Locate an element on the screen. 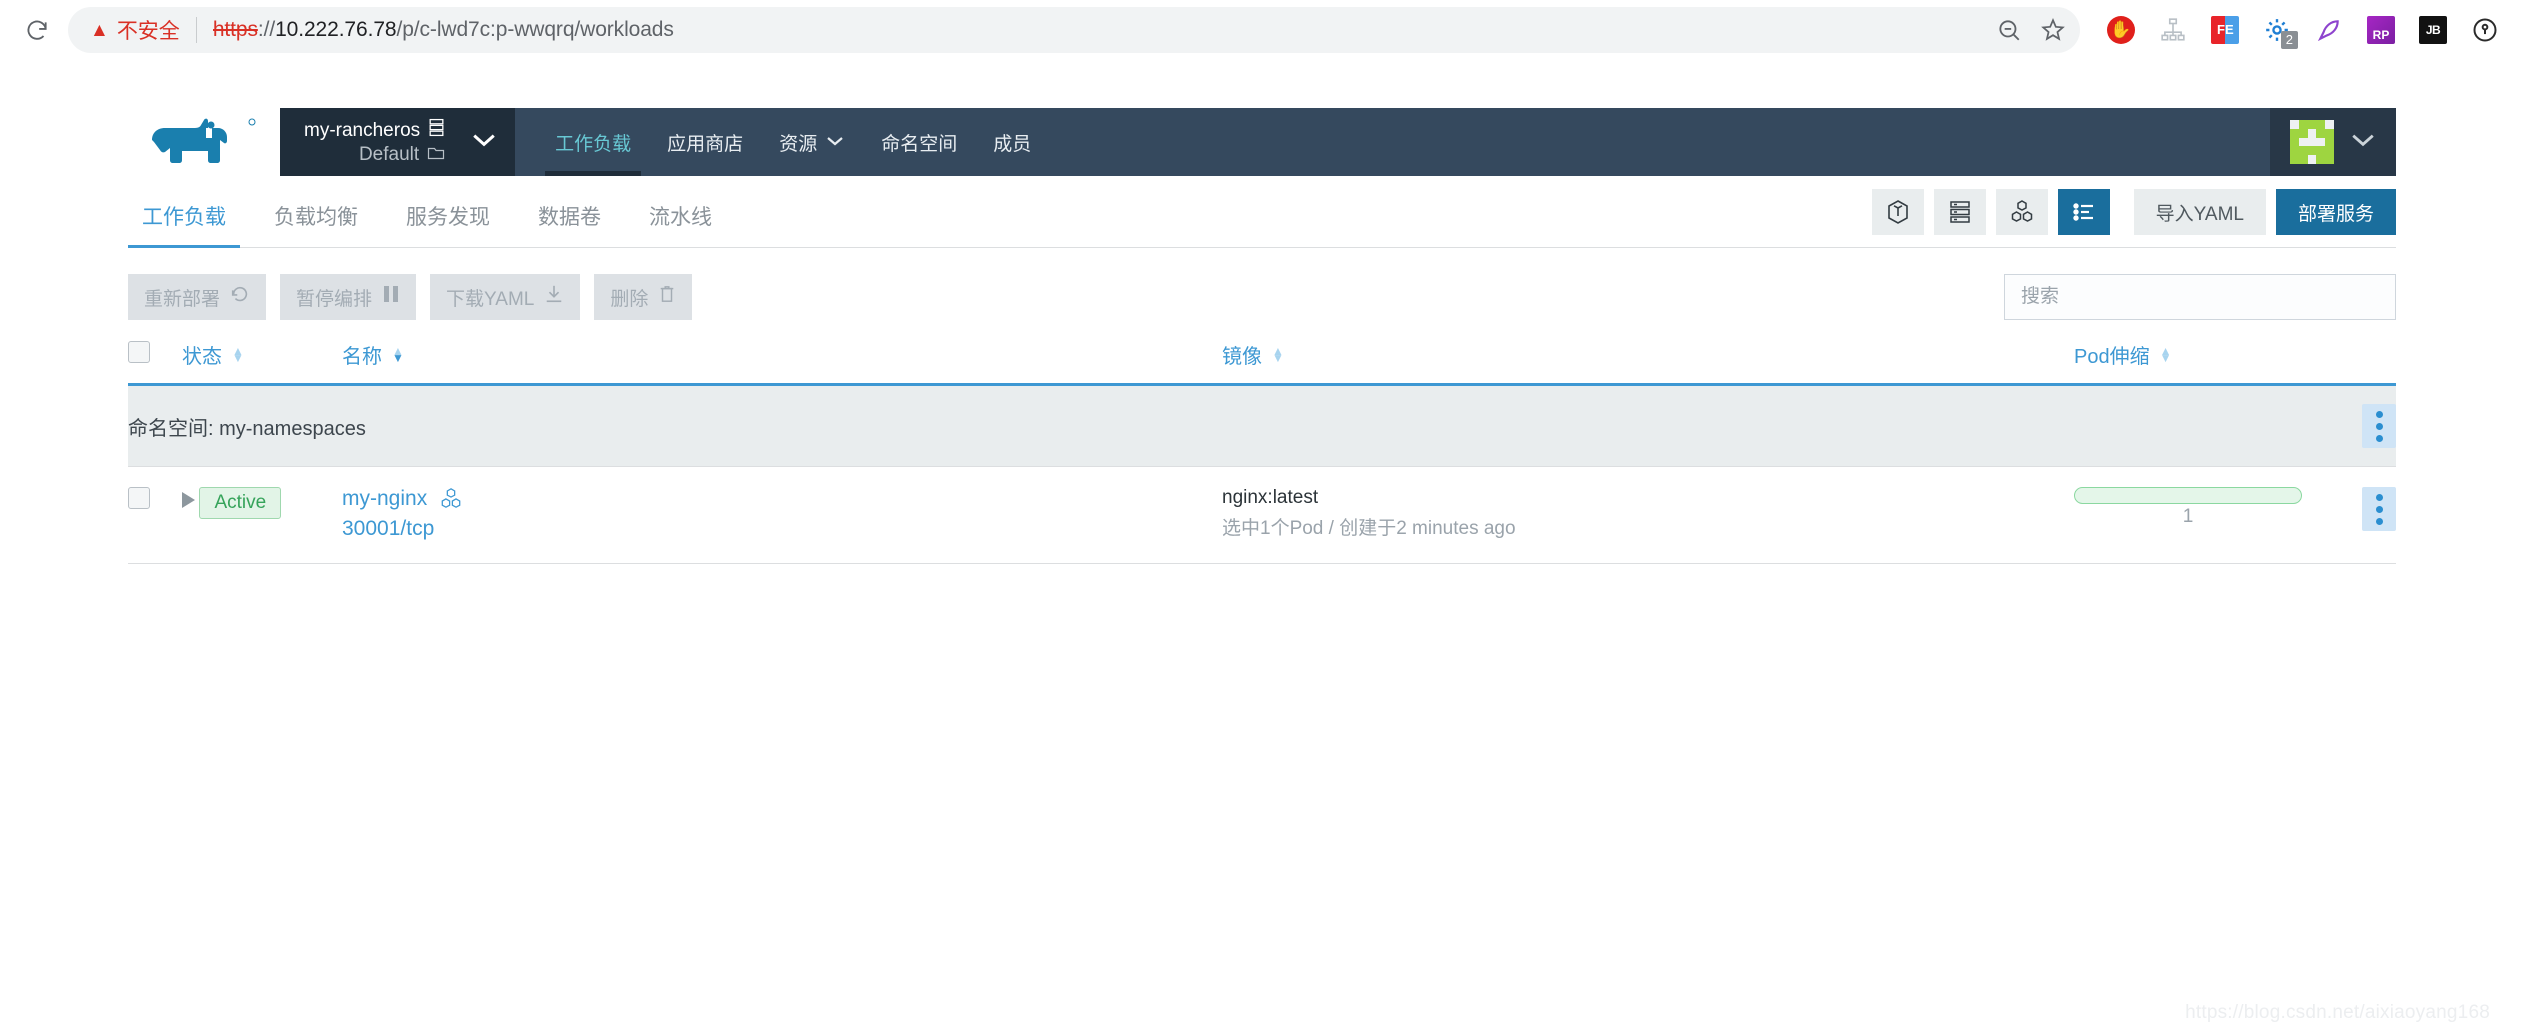 The height and width of the screenshot is (1034, 2524). workload-ports-link: 30001/tcp is located at coordinates (782, 529).